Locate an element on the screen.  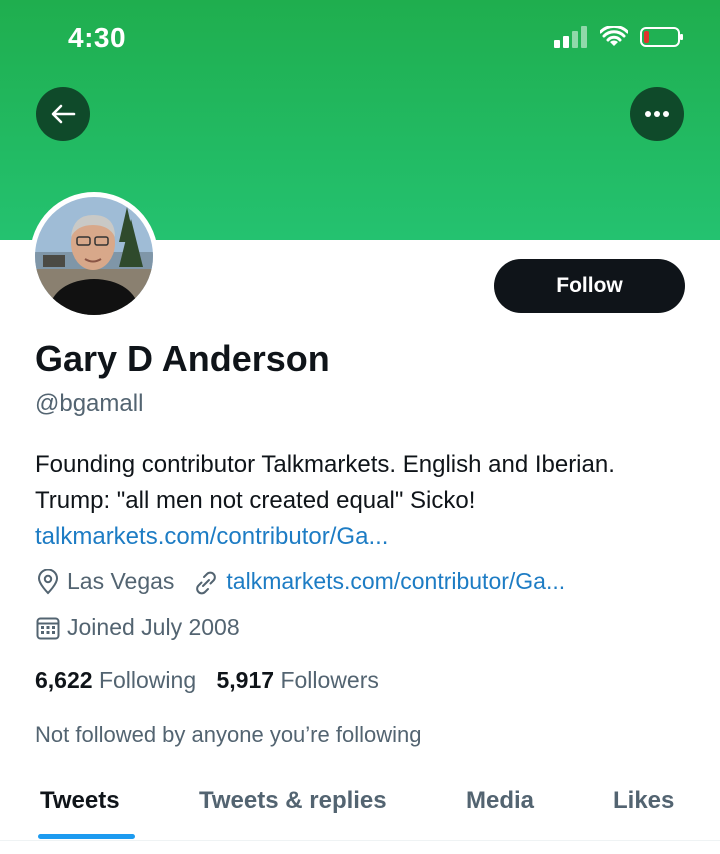
active-tab-indicator is located at coordinates (86, 836).